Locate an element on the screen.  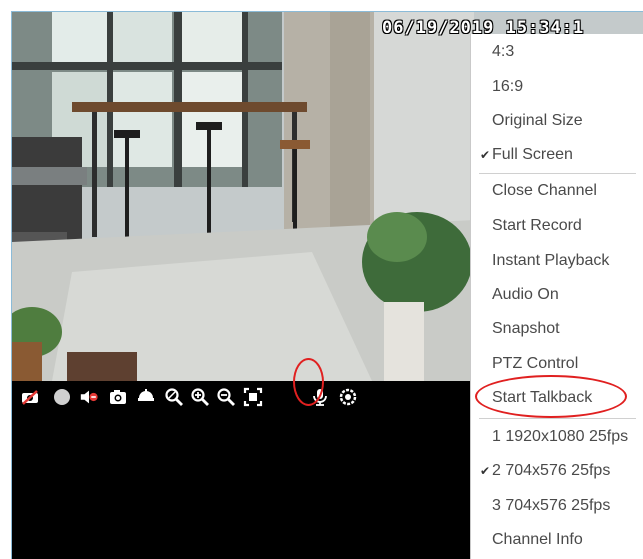
menu-item-start-talkback: Start Talkback is located at coordinates (557, 398).